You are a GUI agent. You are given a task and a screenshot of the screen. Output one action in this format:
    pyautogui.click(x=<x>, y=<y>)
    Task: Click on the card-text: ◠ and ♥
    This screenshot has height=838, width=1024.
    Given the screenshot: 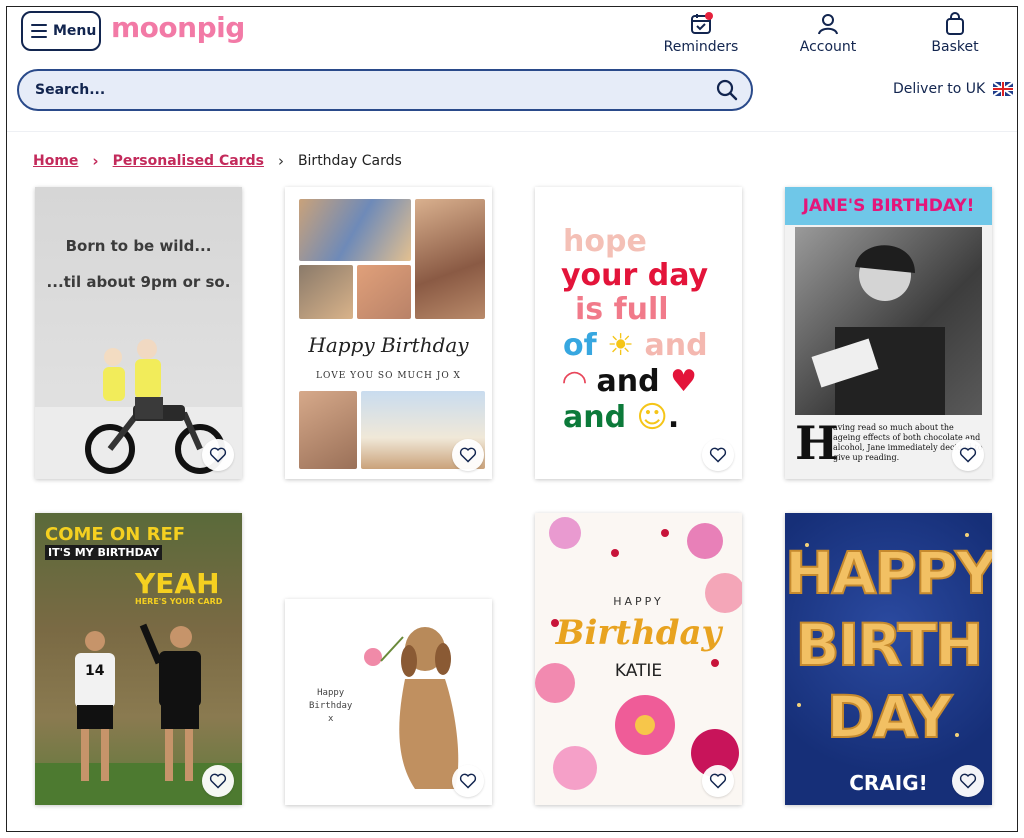 What is the action you would take?
    pyautogui.click(x=630, y=382)
    